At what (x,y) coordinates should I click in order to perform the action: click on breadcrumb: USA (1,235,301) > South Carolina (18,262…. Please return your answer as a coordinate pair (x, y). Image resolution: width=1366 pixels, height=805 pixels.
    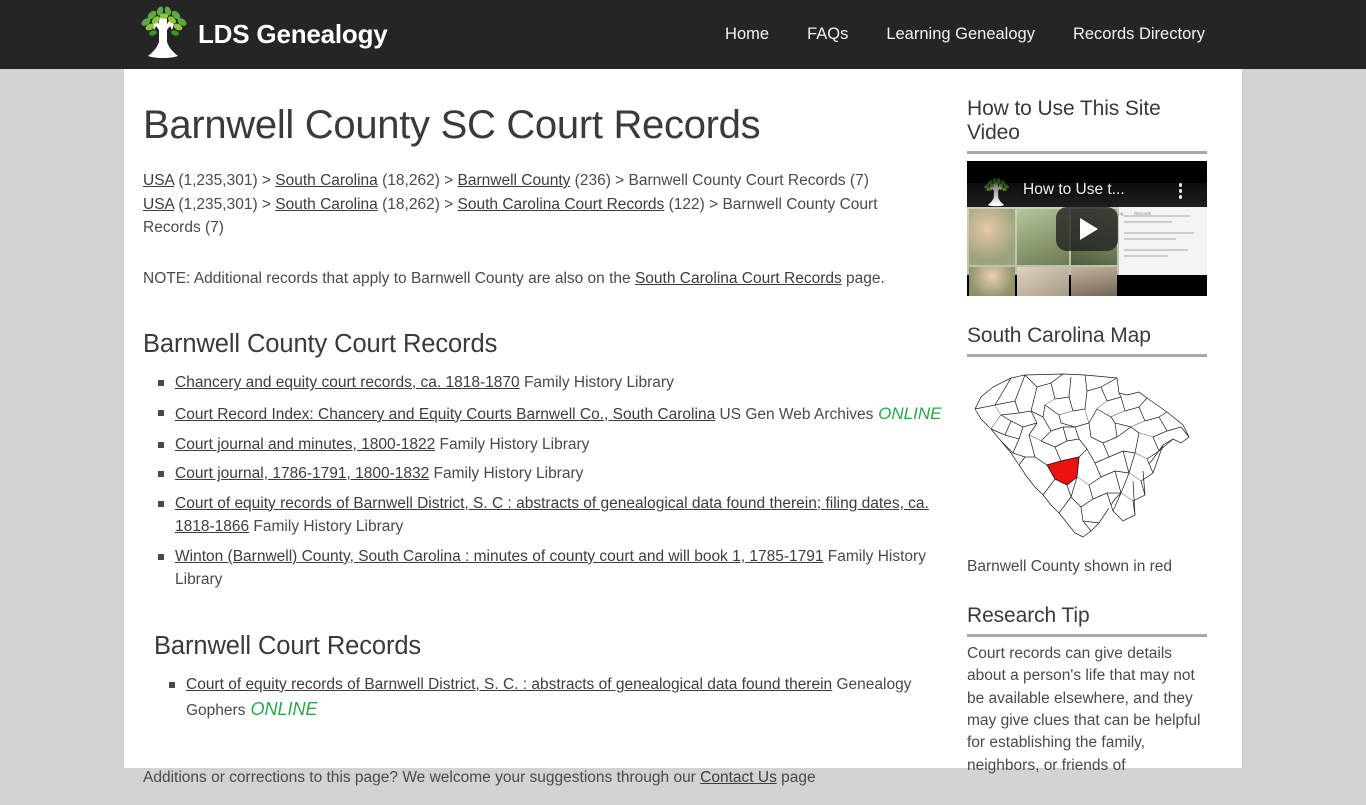
    Looking at the image, I should click on (538, 204).